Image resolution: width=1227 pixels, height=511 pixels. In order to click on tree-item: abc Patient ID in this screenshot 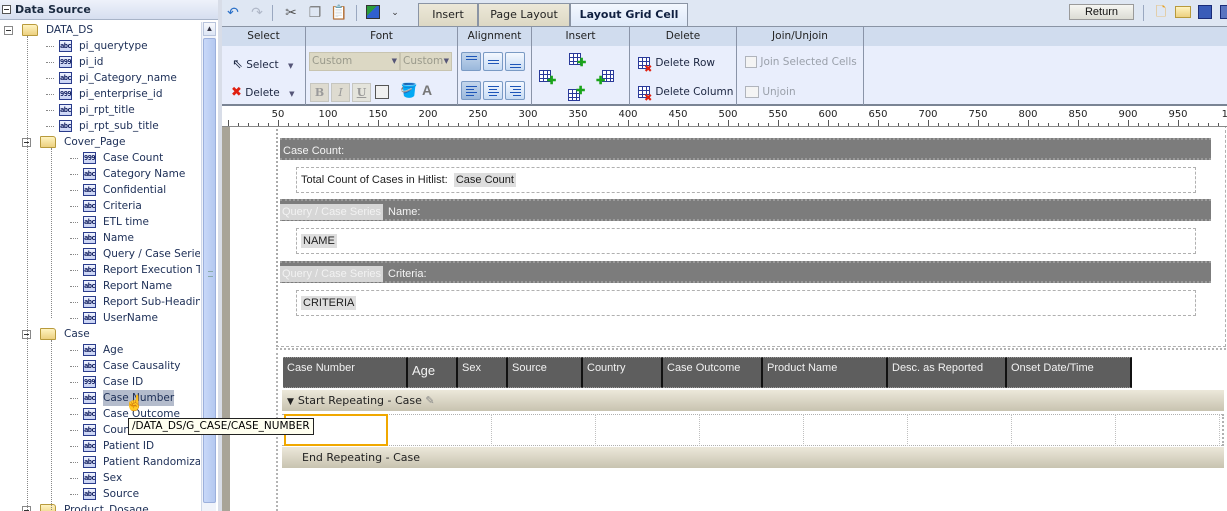, I will do `click(100, 446)`.